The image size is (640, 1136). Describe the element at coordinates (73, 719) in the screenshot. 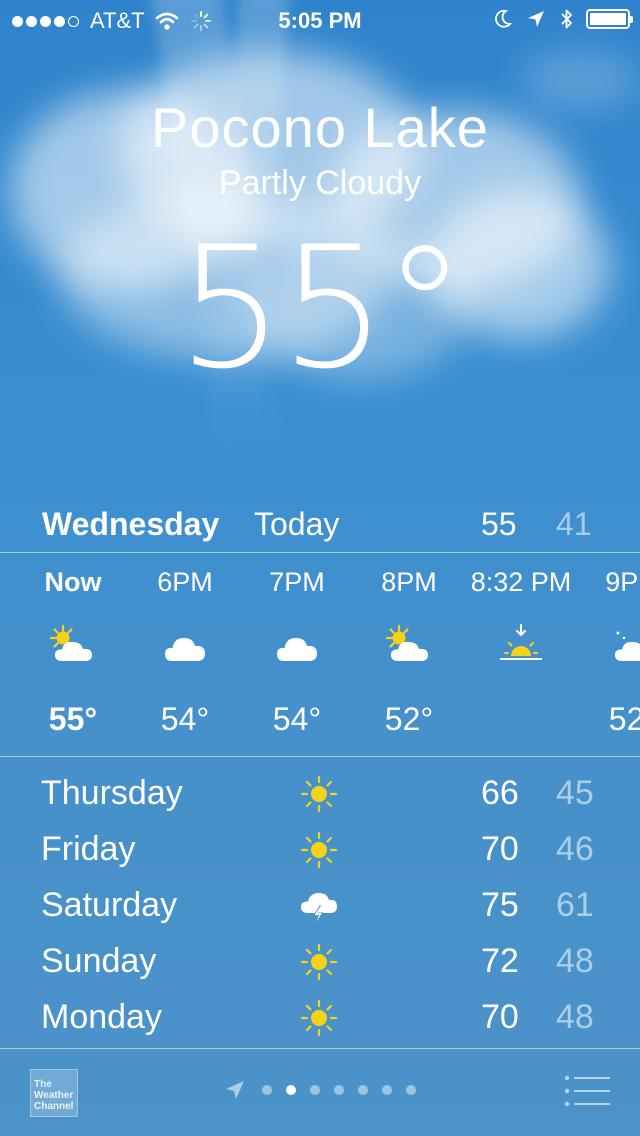

I see `hour-temperature: 55°` at that location.